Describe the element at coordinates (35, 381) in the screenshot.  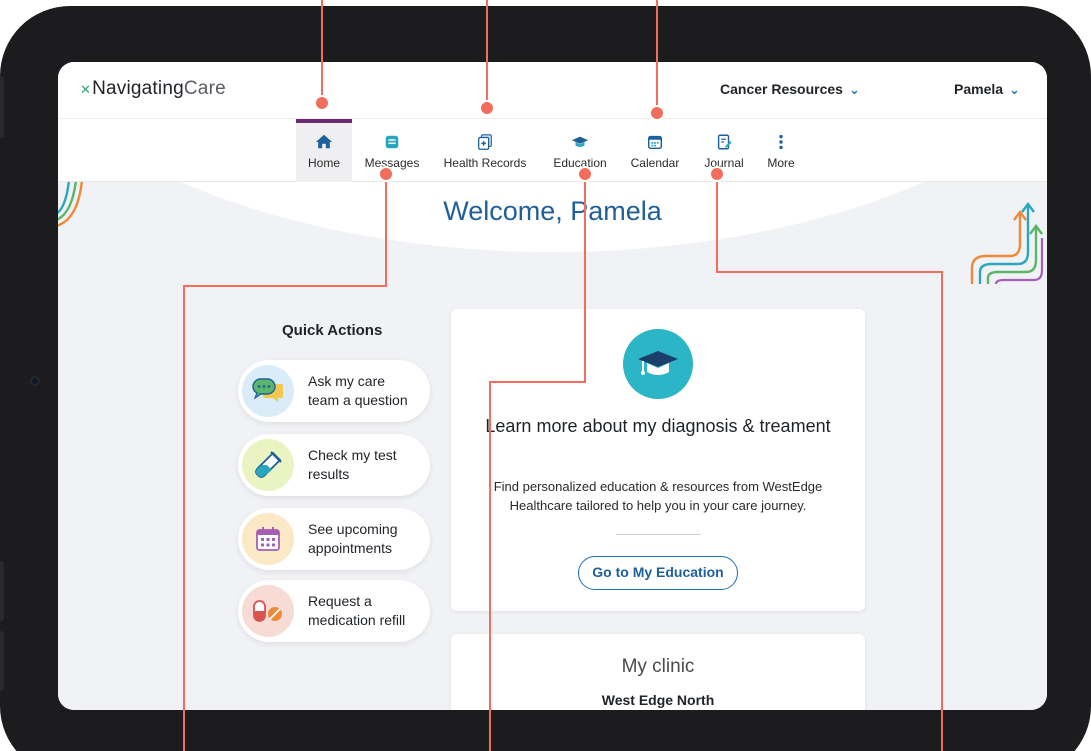
I see `front-camera` at that location.